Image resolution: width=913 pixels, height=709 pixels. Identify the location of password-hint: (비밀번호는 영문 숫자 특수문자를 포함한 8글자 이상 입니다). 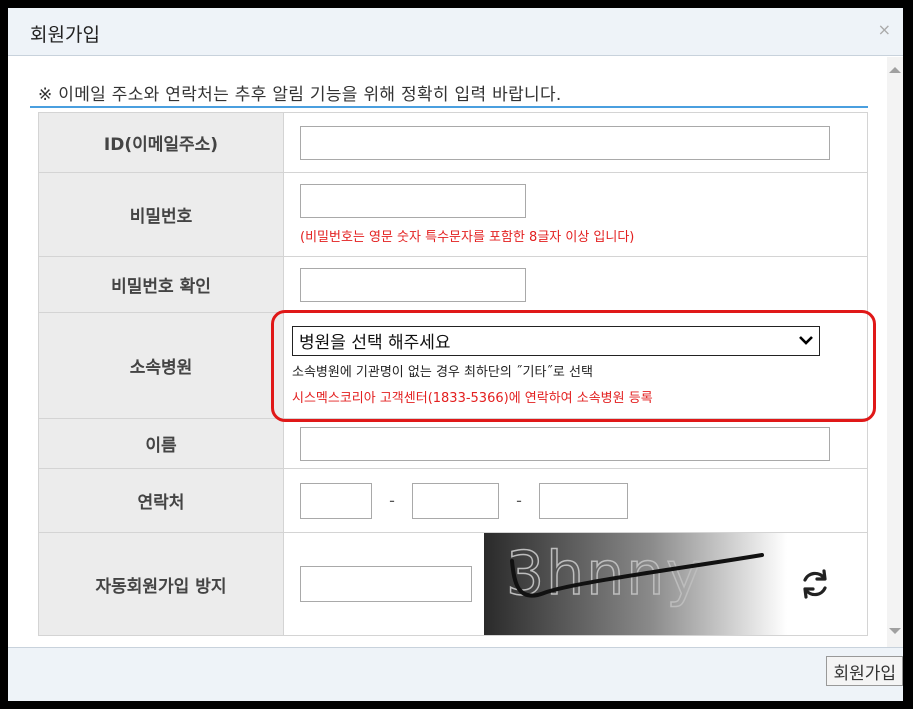
(467, 237).